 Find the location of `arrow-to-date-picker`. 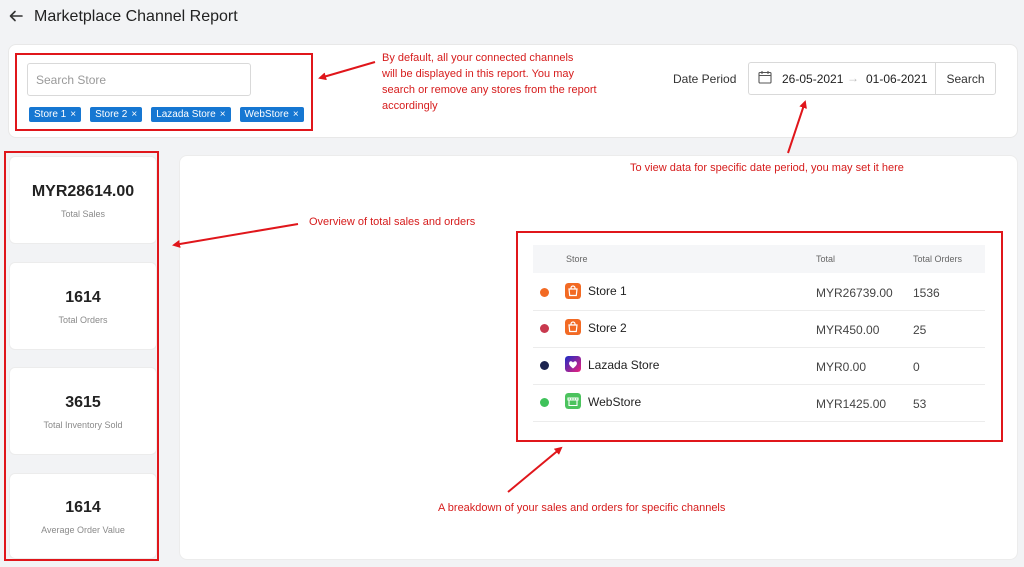

arrow-to-date-picker is located at coordinates (797, 127).